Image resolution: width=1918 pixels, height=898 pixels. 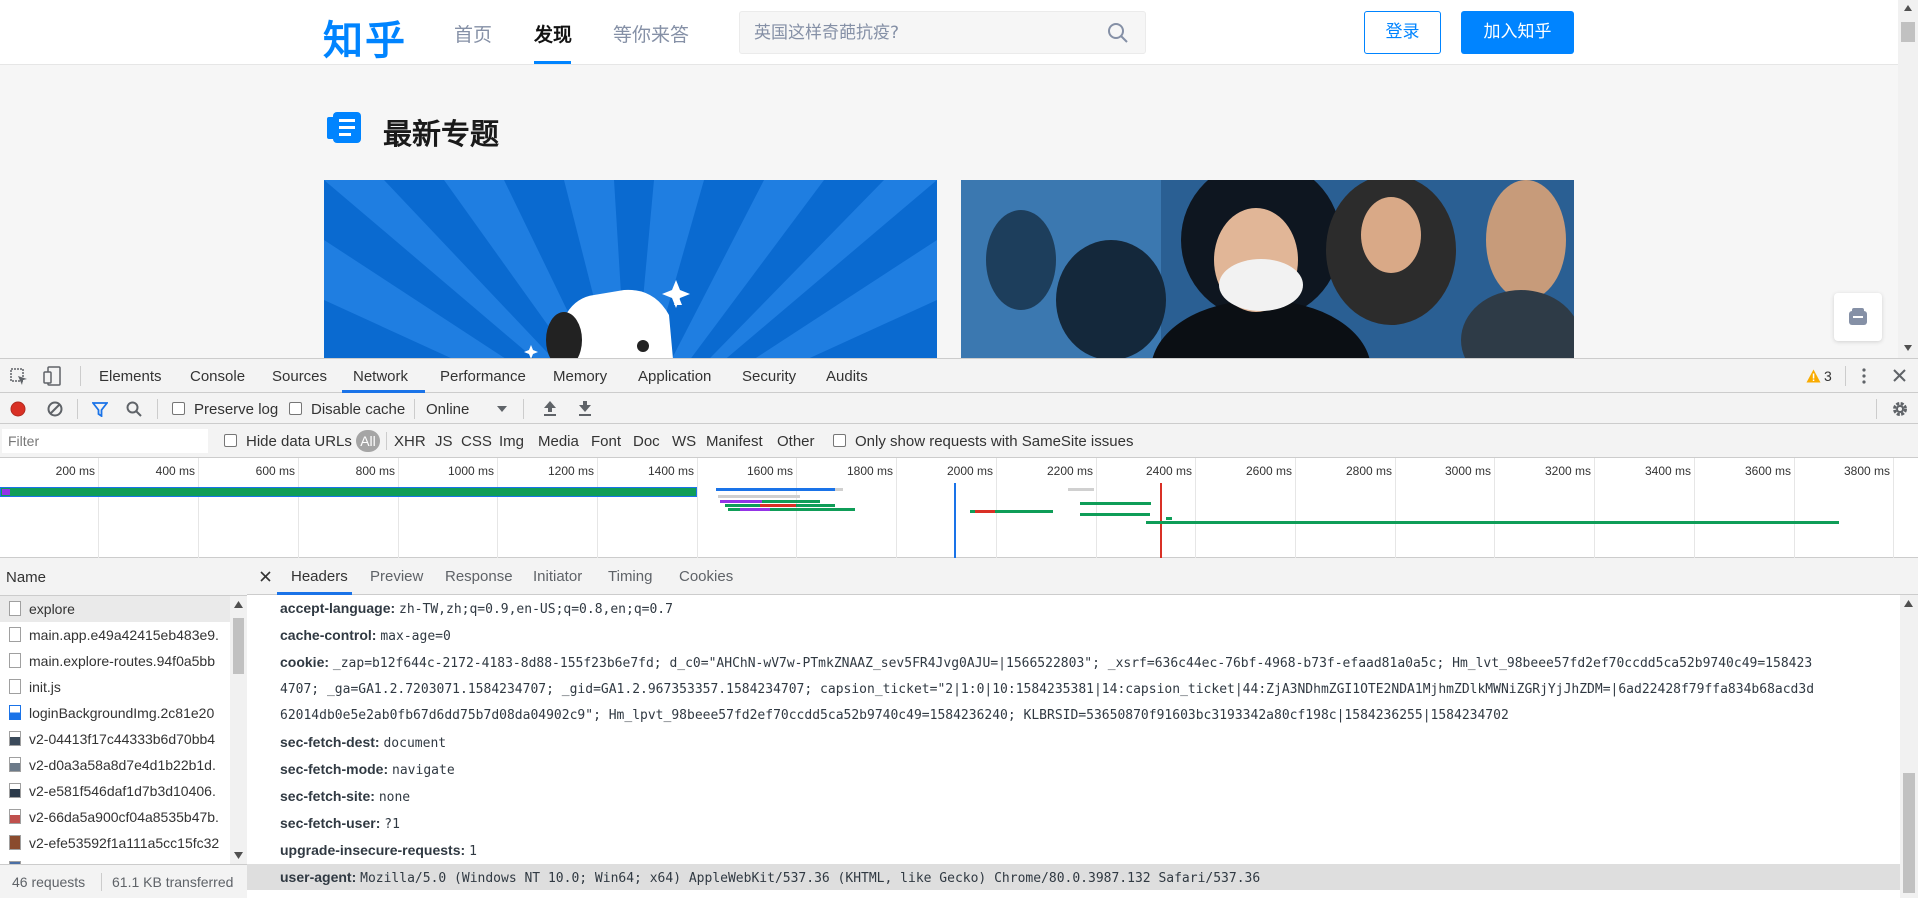 I want to click on more-options-icon, so click(x=1864, y=376).